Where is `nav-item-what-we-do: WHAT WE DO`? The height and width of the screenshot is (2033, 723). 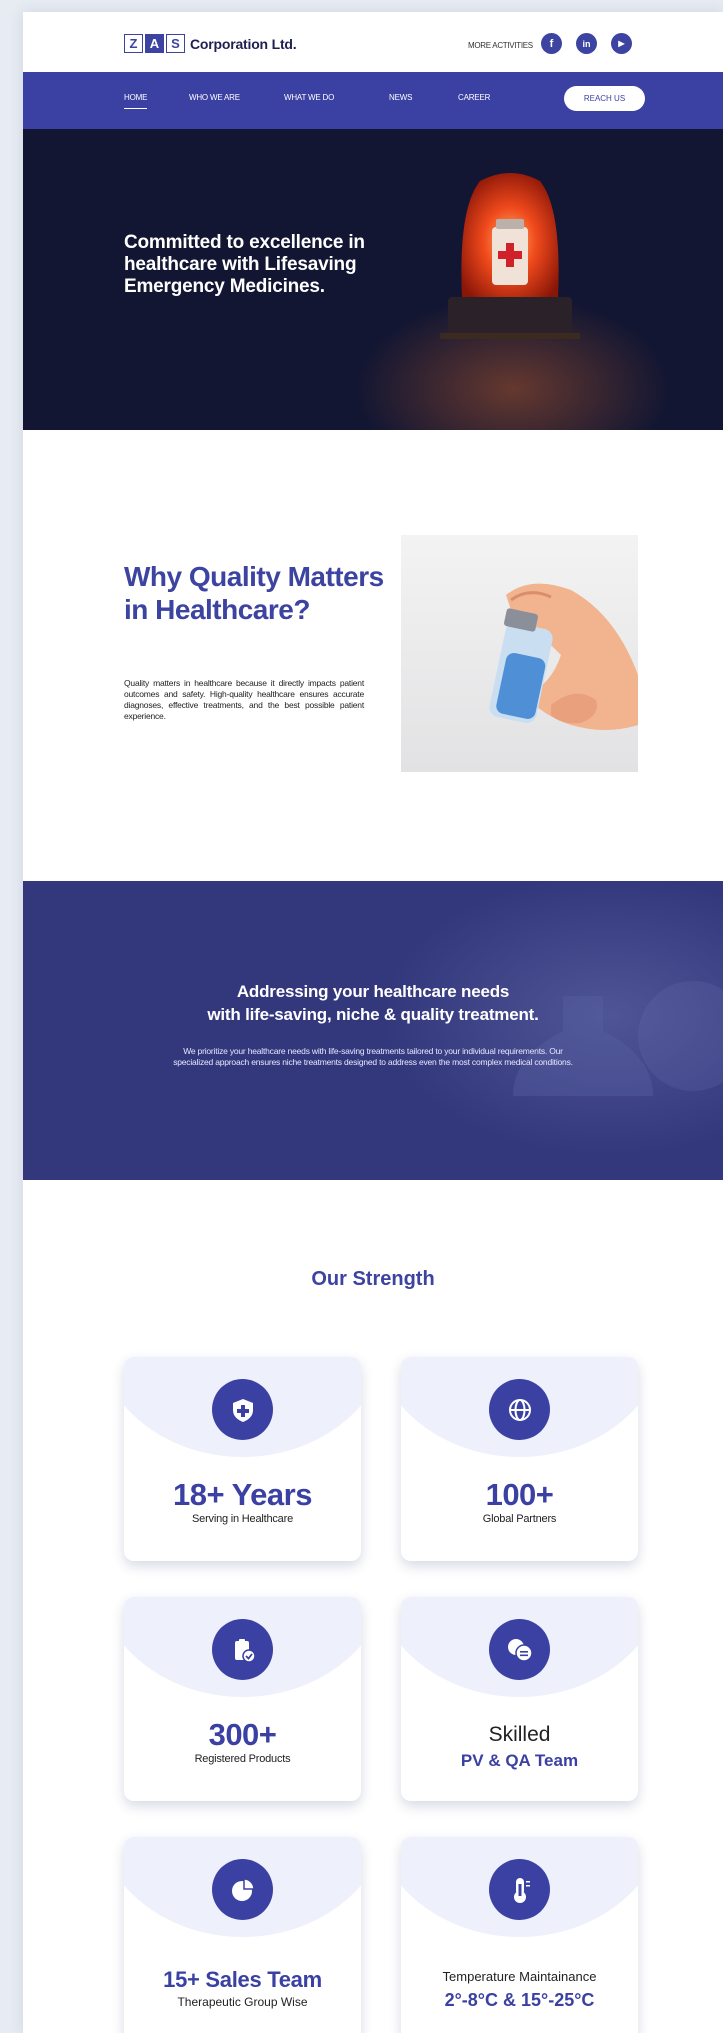
nav-item-what-we-do: WHAT WE DO is located at coordinates (309, 97).